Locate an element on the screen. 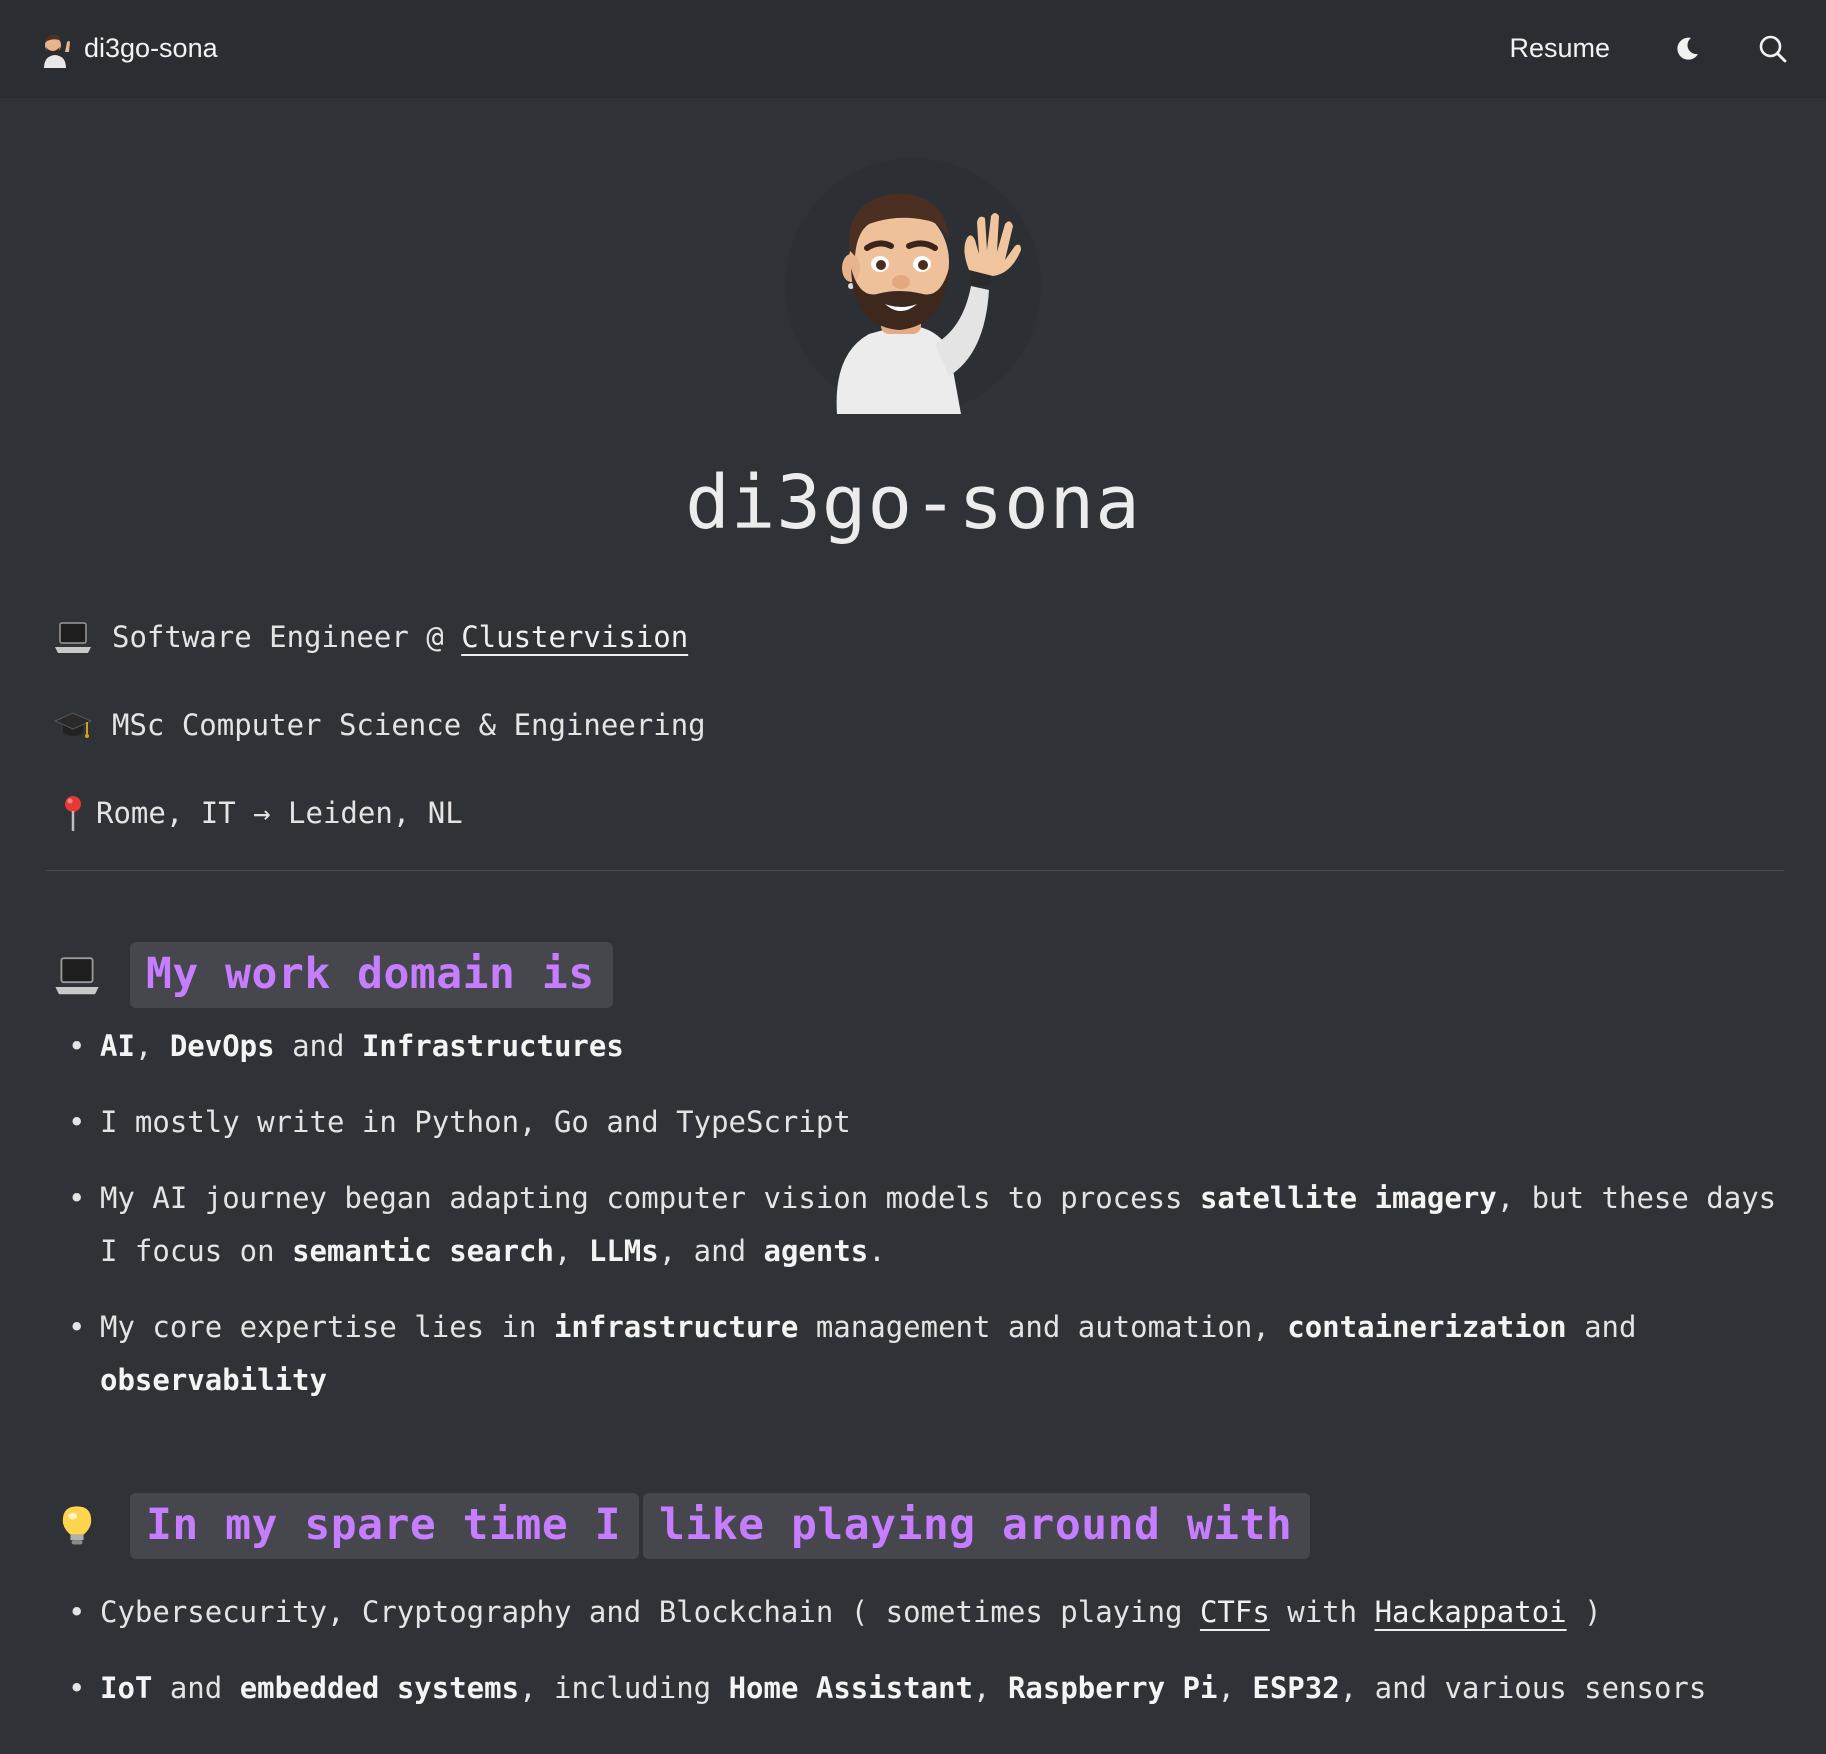 This screenshot has width=1826, height=1754. intro-work-text: Software Engineer @ is located at coordinates (287, 637).